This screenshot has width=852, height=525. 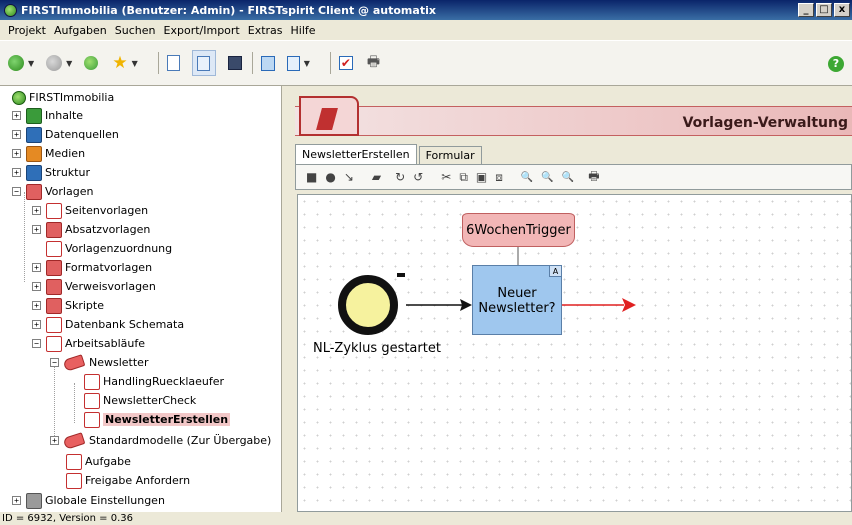 I want to click on tree-item-label: Aufgabe, so click(x=108, y=461).